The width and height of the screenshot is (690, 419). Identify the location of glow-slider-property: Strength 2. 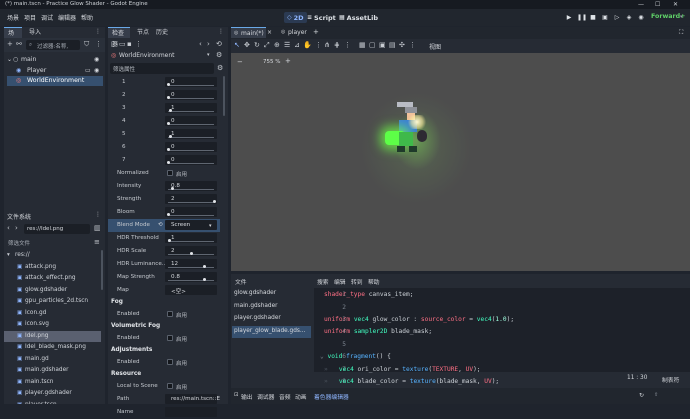
(164, 199).